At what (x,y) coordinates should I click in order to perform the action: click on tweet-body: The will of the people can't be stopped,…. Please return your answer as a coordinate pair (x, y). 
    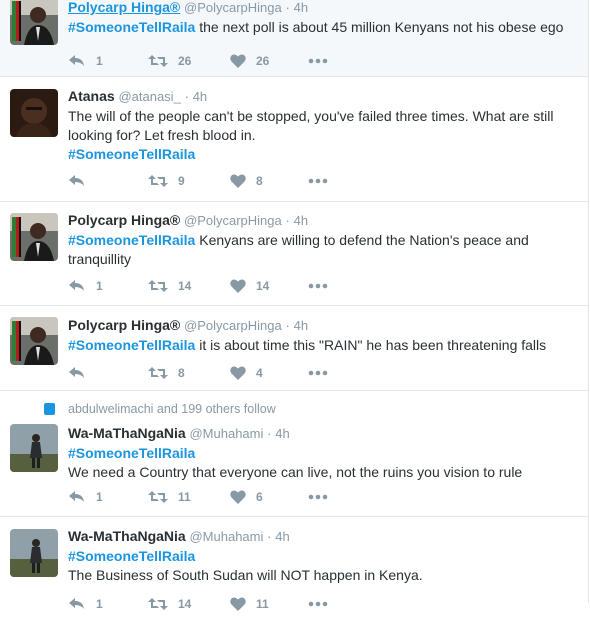
    Looking at the image, I should click on (311, 125).